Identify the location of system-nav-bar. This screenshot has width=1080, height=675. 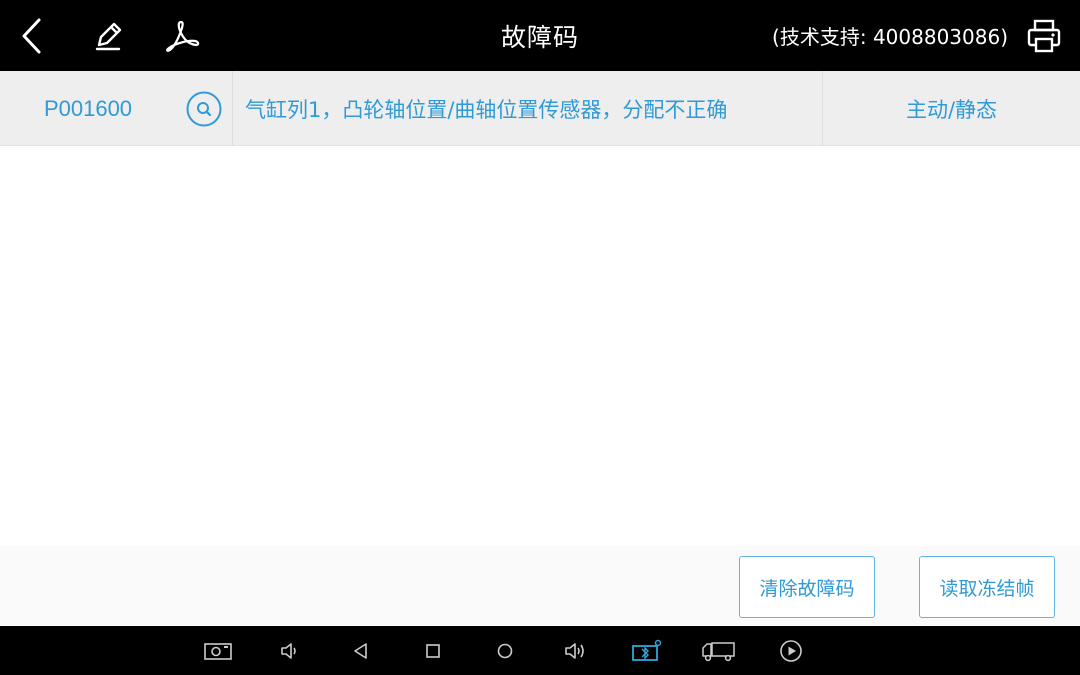
(540, 650).